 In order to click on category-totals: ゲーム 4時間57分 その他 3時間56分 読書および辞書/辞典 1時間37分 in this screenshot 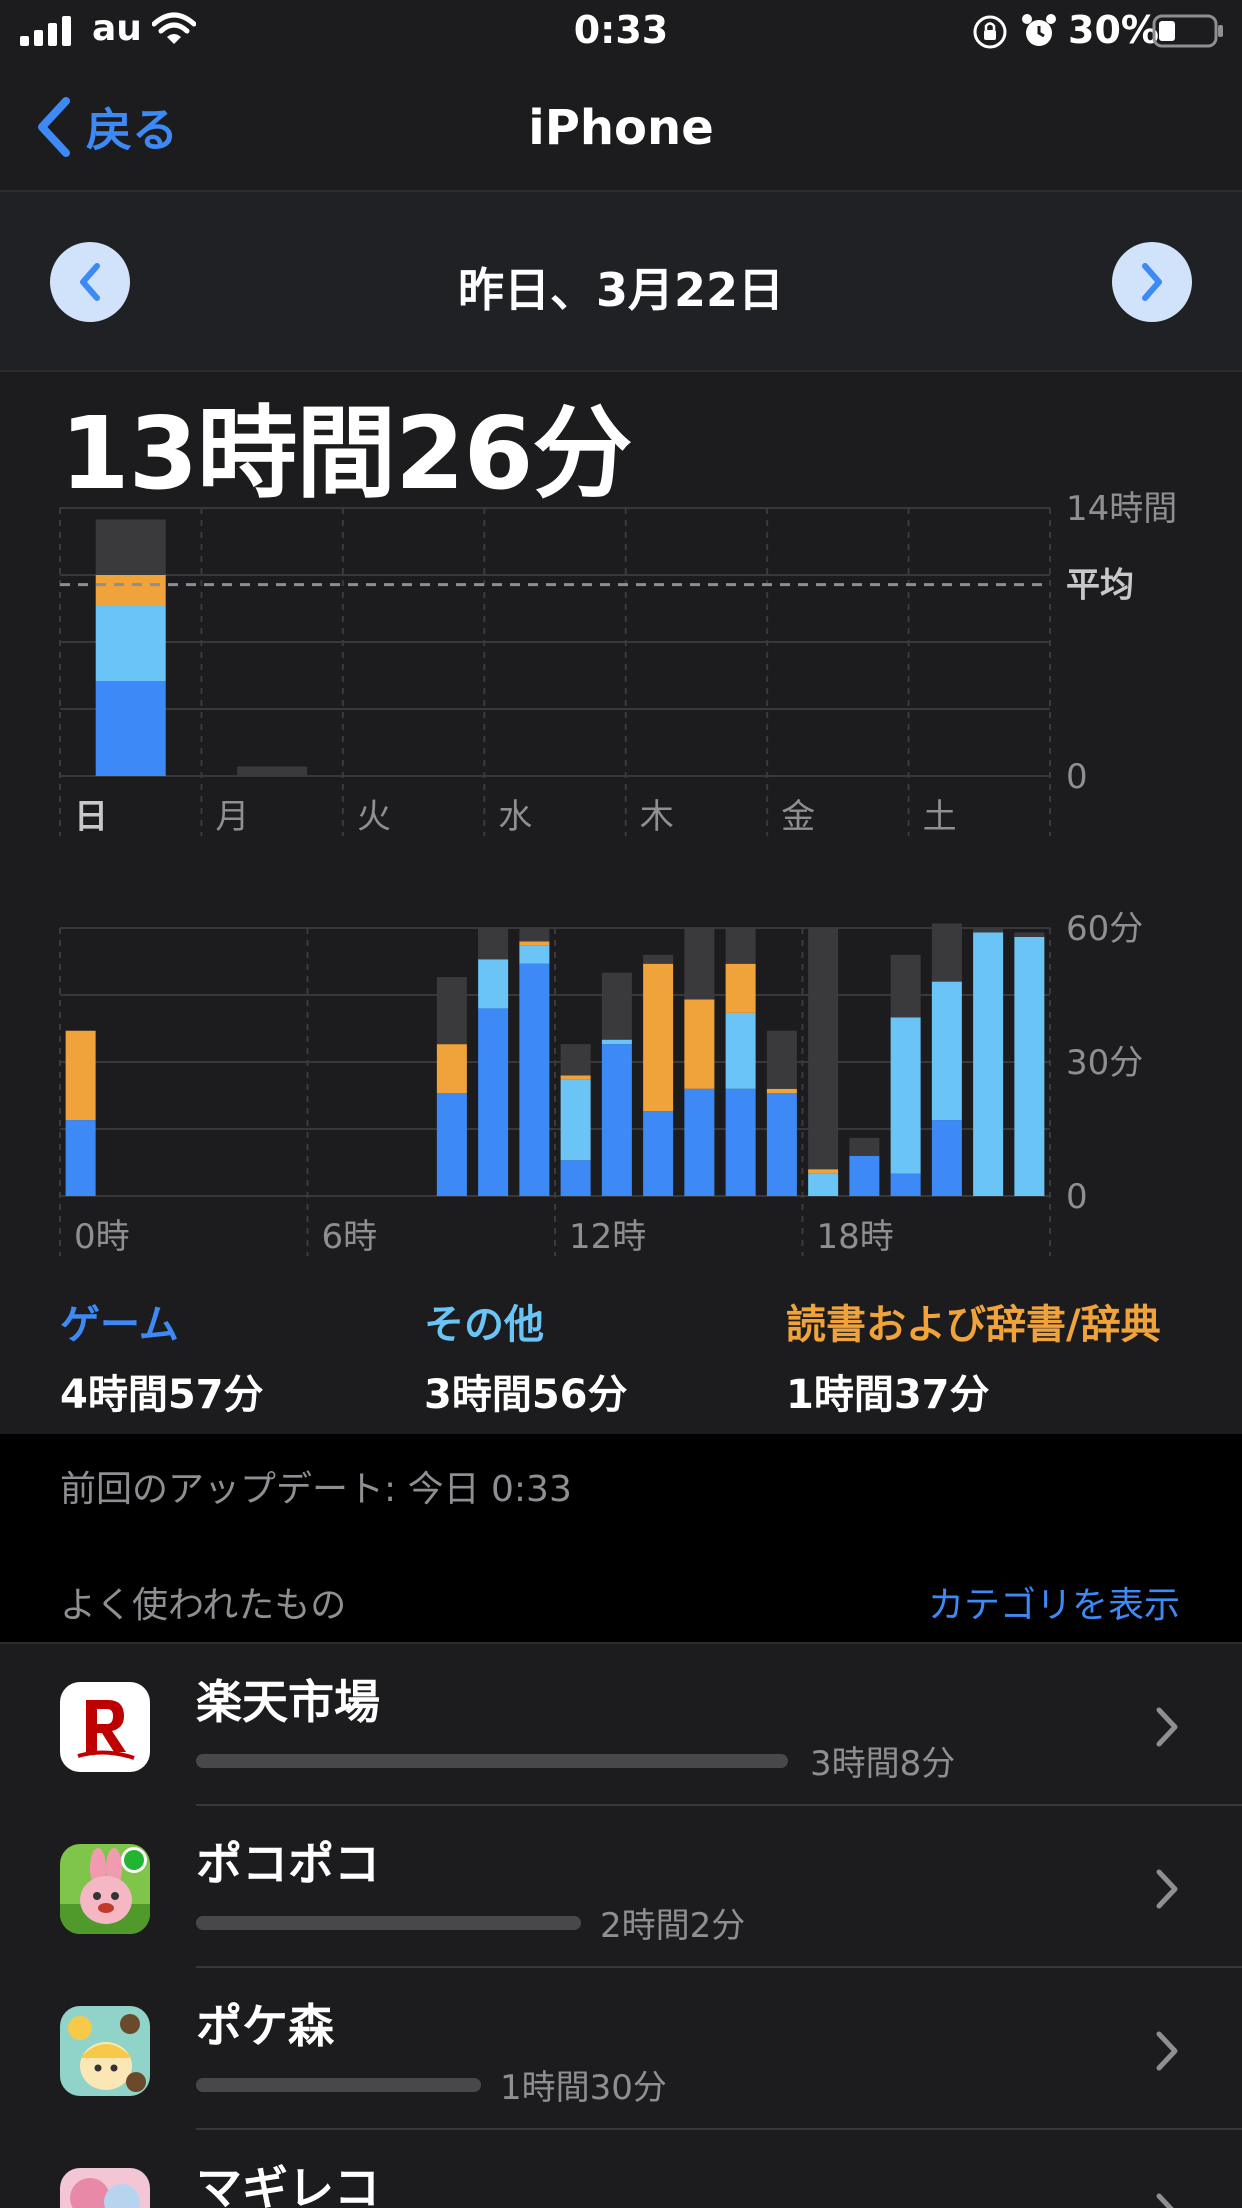, I will do `click(625, 1355)`.